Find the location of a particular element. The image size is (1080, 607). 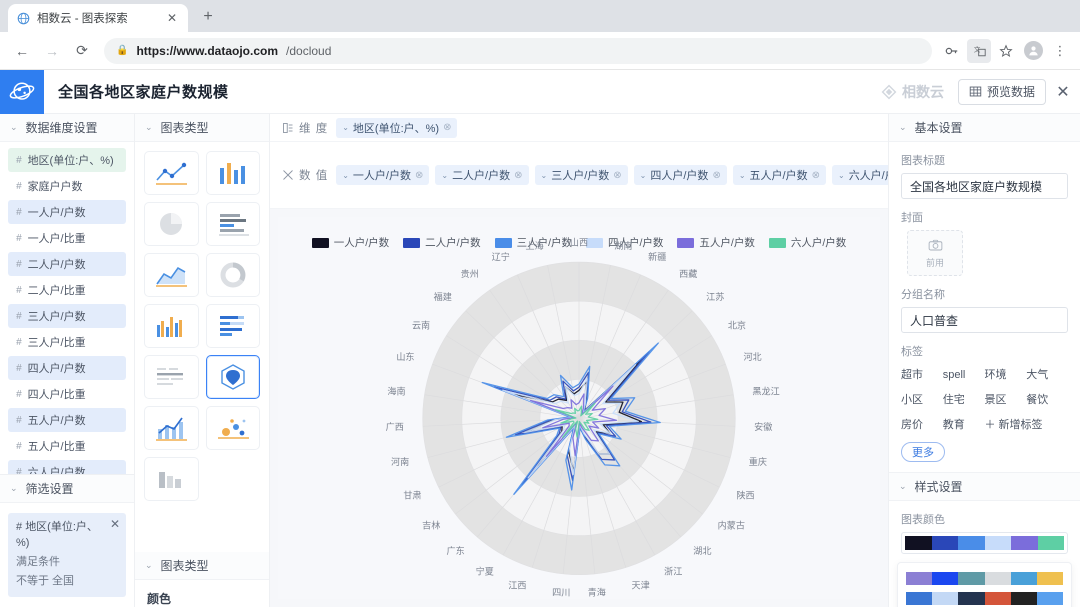

group-name-label: 分组名称 is located at coordinates (923, 295).